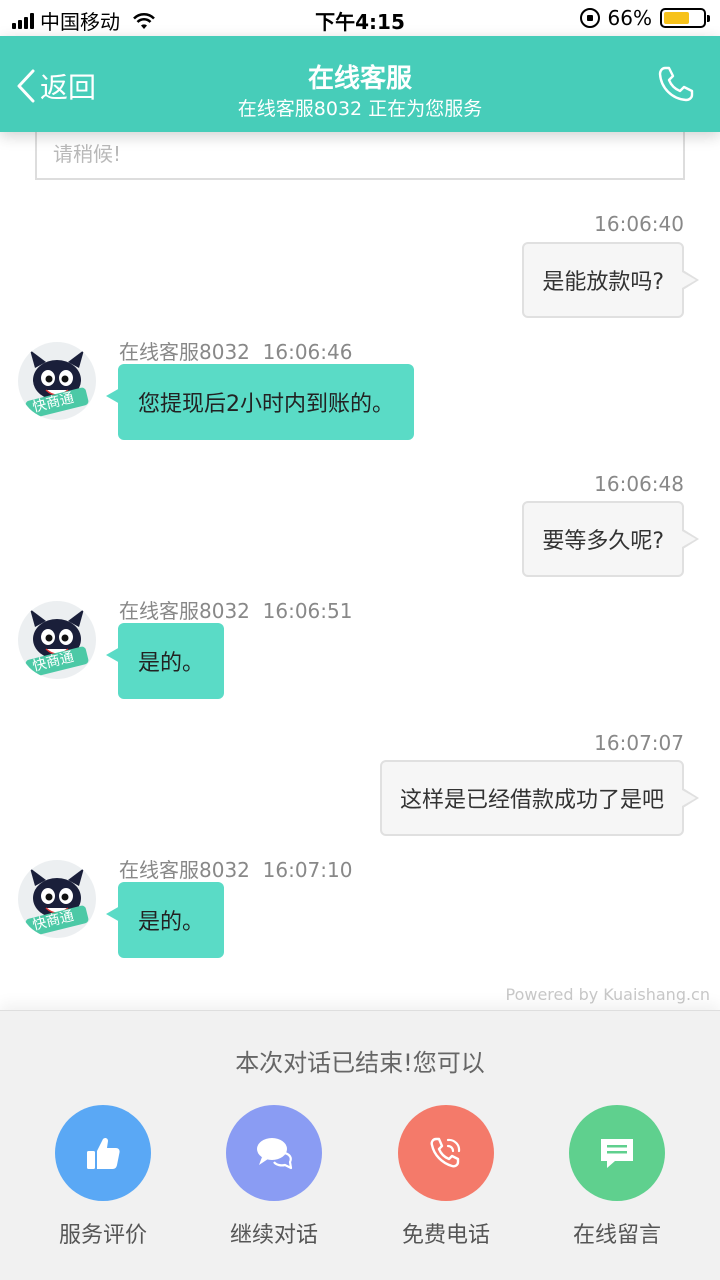  I want to click on agent-message-bubble: 您提现后2小时内到账的。, so click(260, 402).